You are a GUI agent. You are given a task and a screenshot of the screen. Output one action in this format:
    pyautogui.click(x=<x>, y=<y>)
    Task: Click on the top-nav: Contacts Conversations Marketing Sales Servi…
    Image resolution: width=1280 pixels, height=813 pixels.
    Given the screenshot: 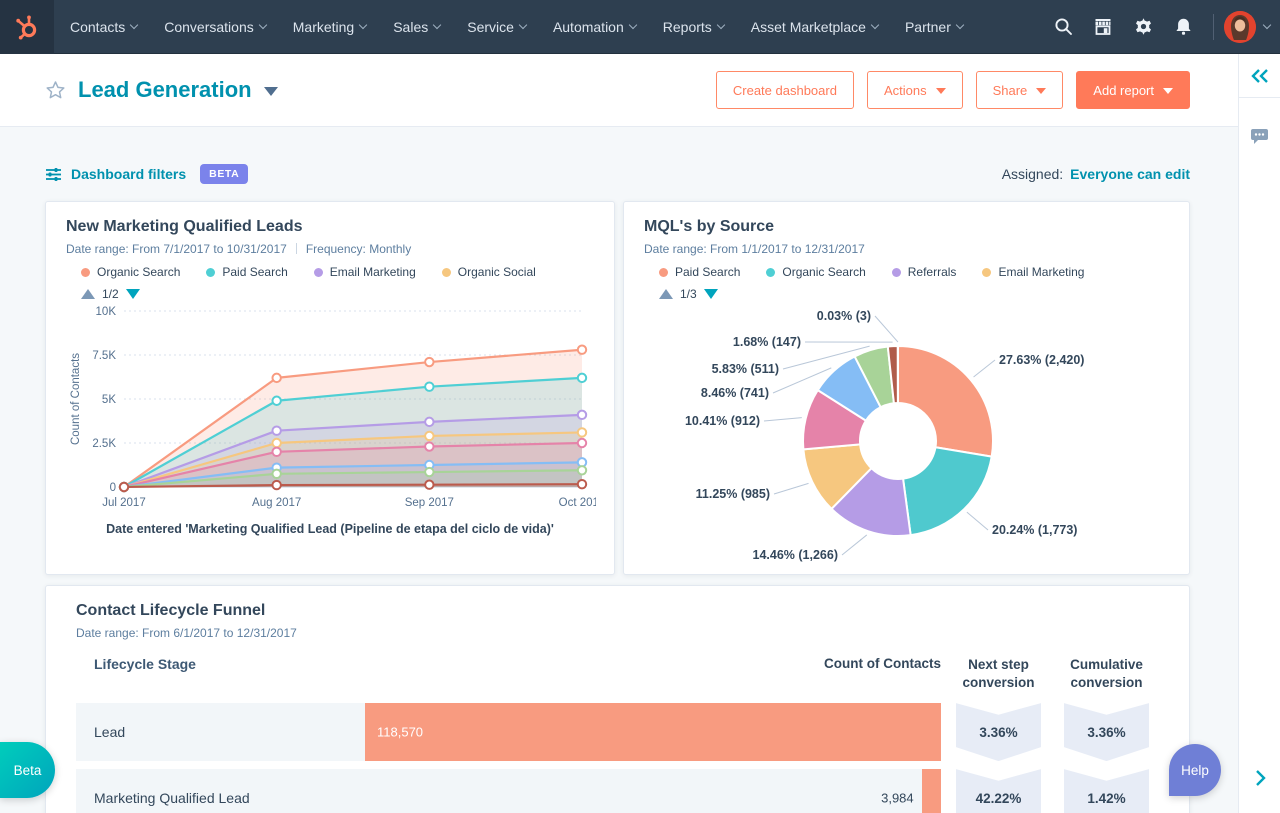 What is the action you would take?
    pyautogui.click(x=640, y=27)
    